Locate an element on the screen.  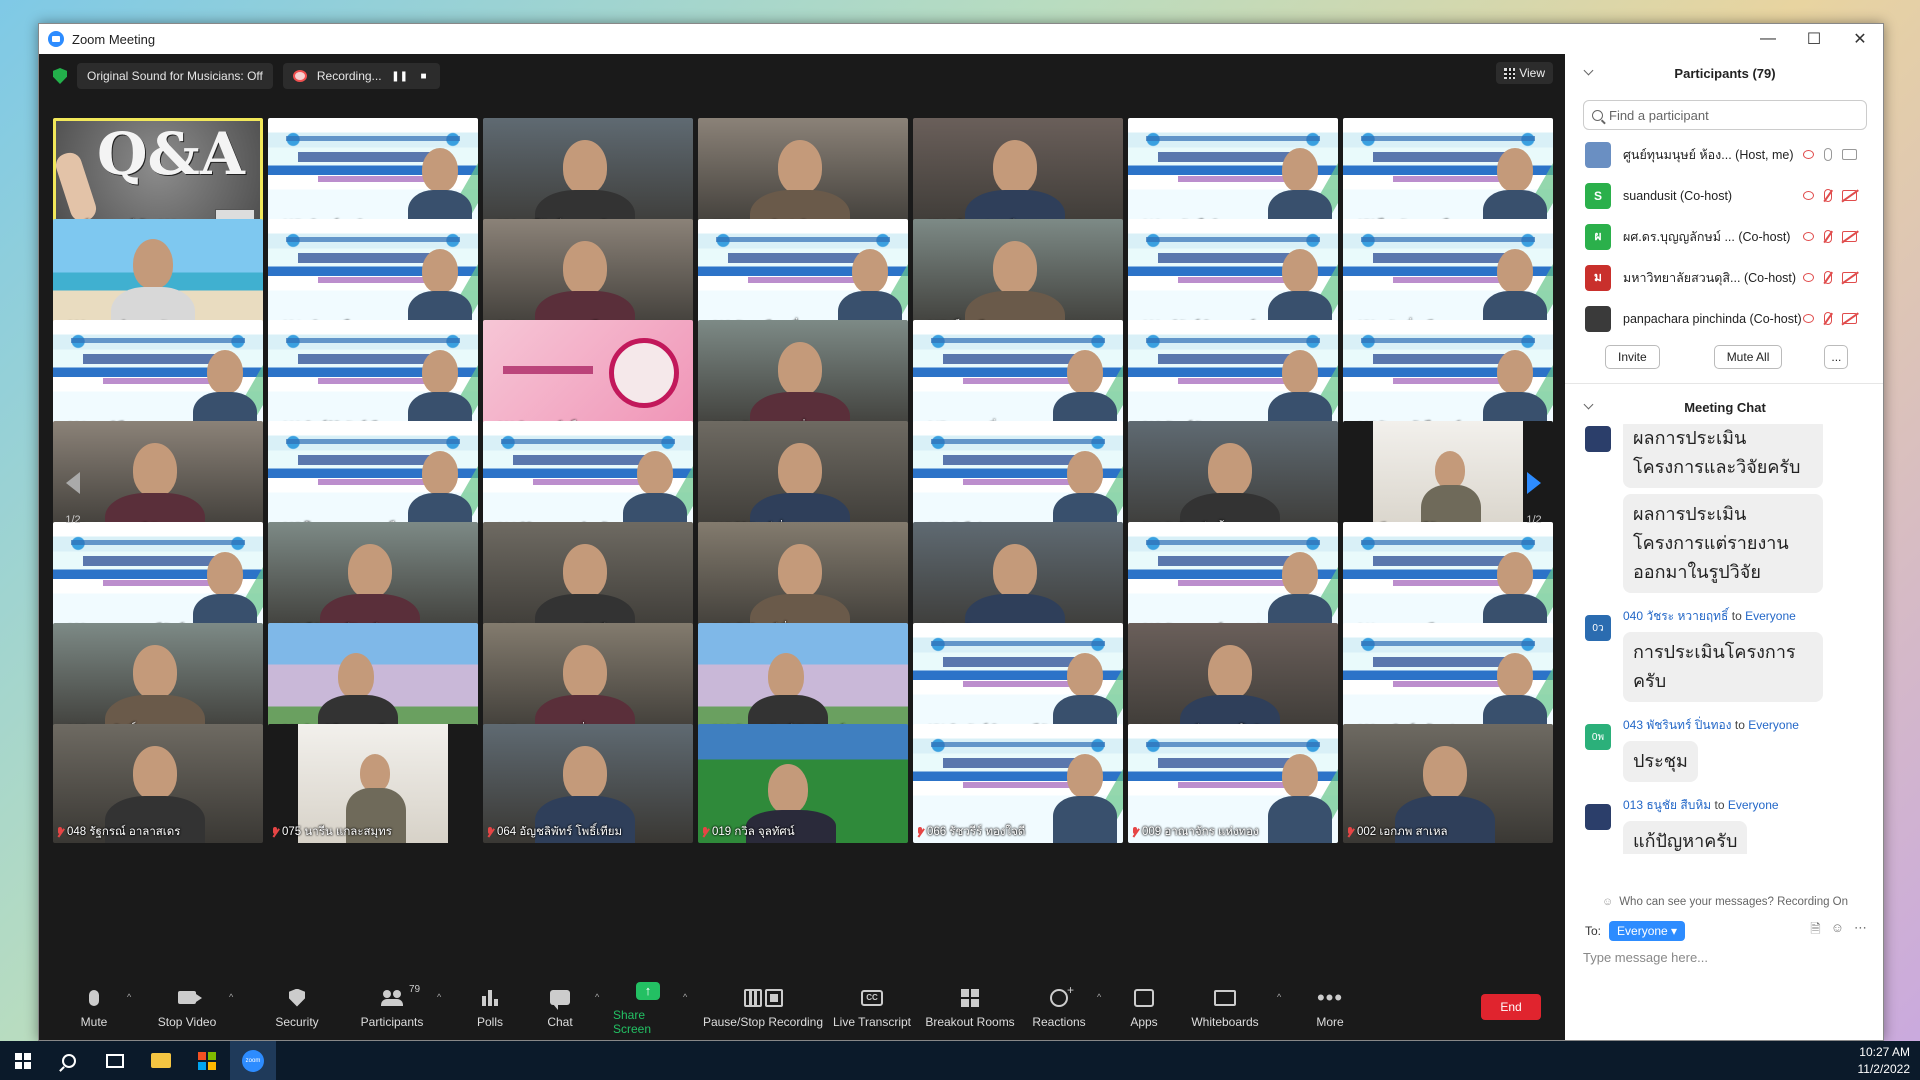
pause-stop-recording-button: Pause/Stop Recording is located at coordinates (763, 1006).